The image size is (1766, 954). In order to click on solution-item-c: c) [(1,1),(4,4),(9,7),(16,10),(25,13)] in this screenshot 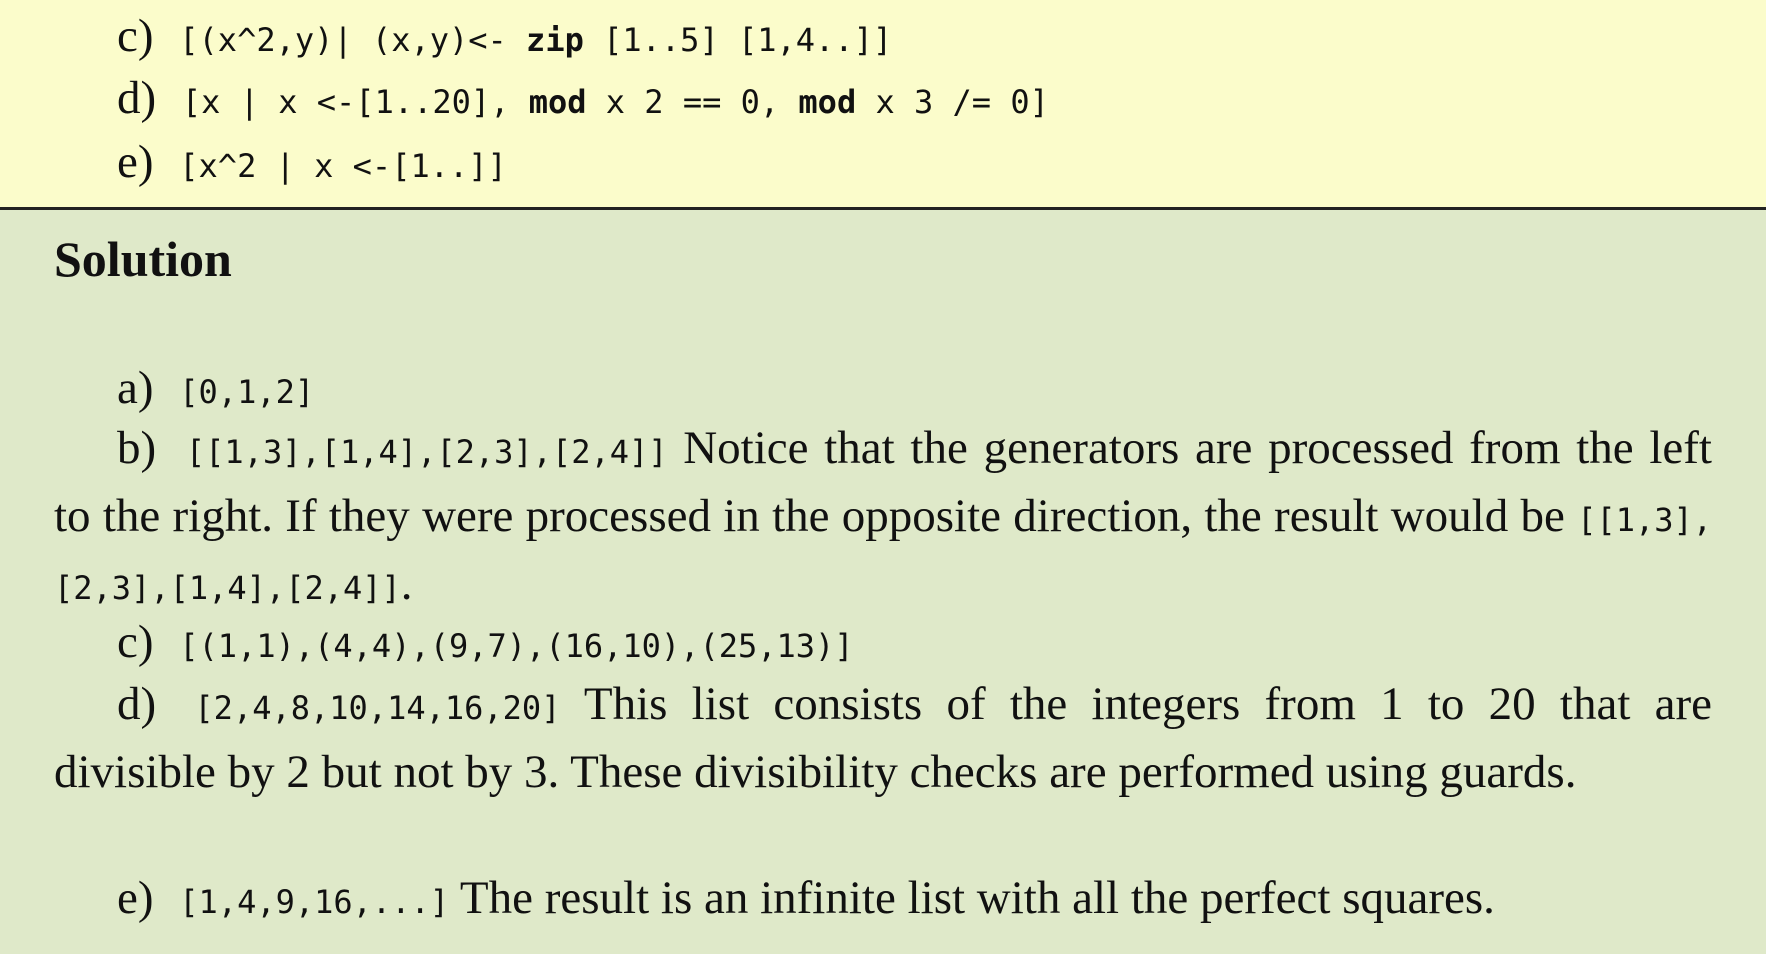, I will do `click(910, 644)`.